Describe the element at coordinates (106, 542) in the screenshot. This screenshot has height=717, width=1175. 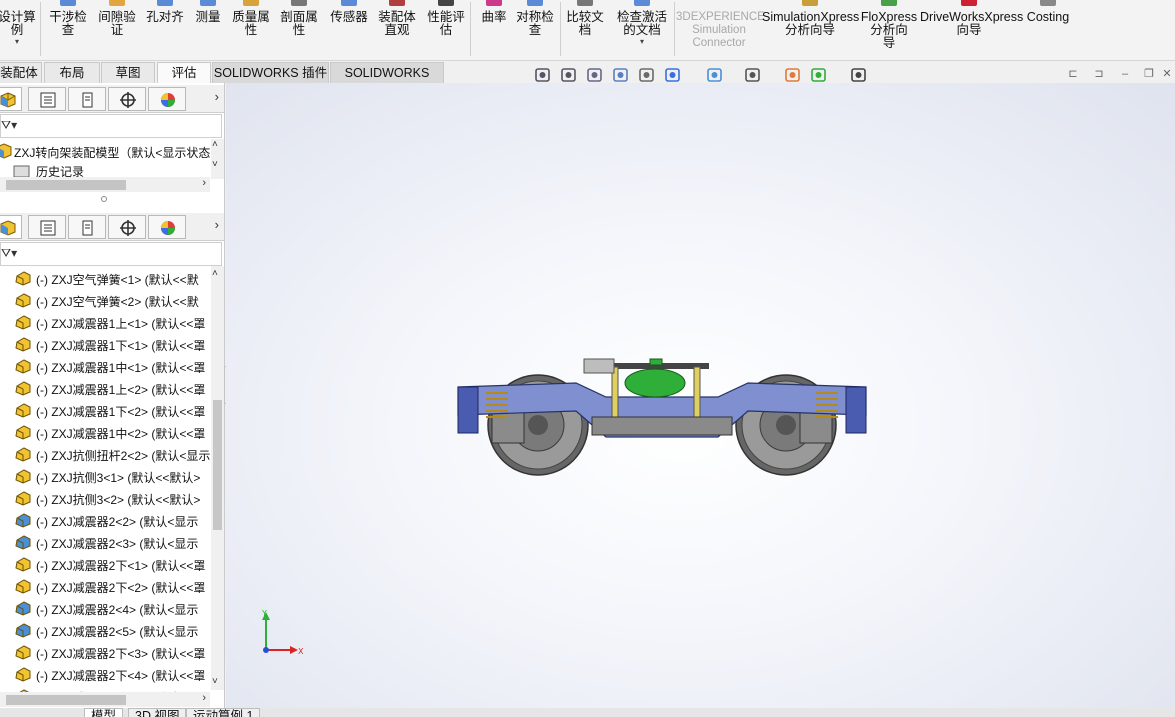
I see `tree-item-component: (-) ZXJ减震器2<3> (默认<显示` at that location.